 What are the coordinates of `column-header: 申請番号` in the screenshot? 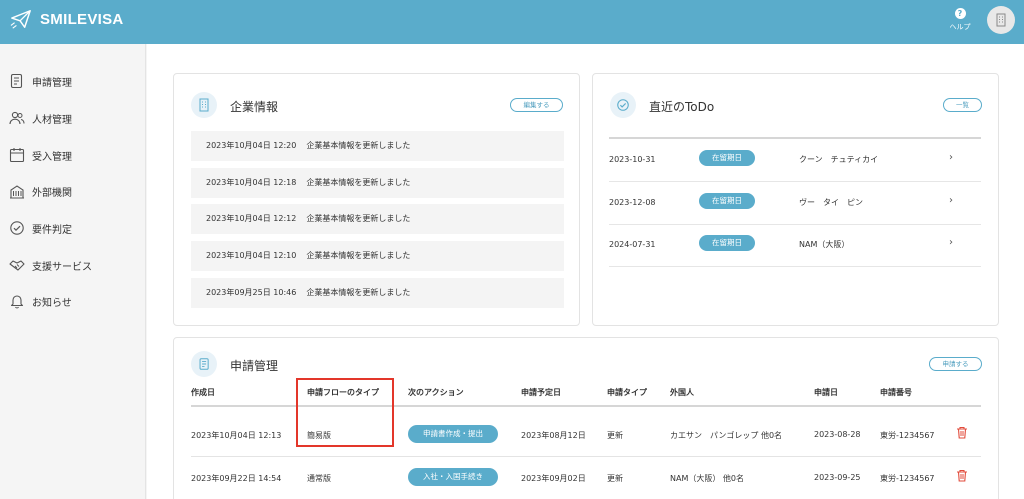 It's located at (896, 392).